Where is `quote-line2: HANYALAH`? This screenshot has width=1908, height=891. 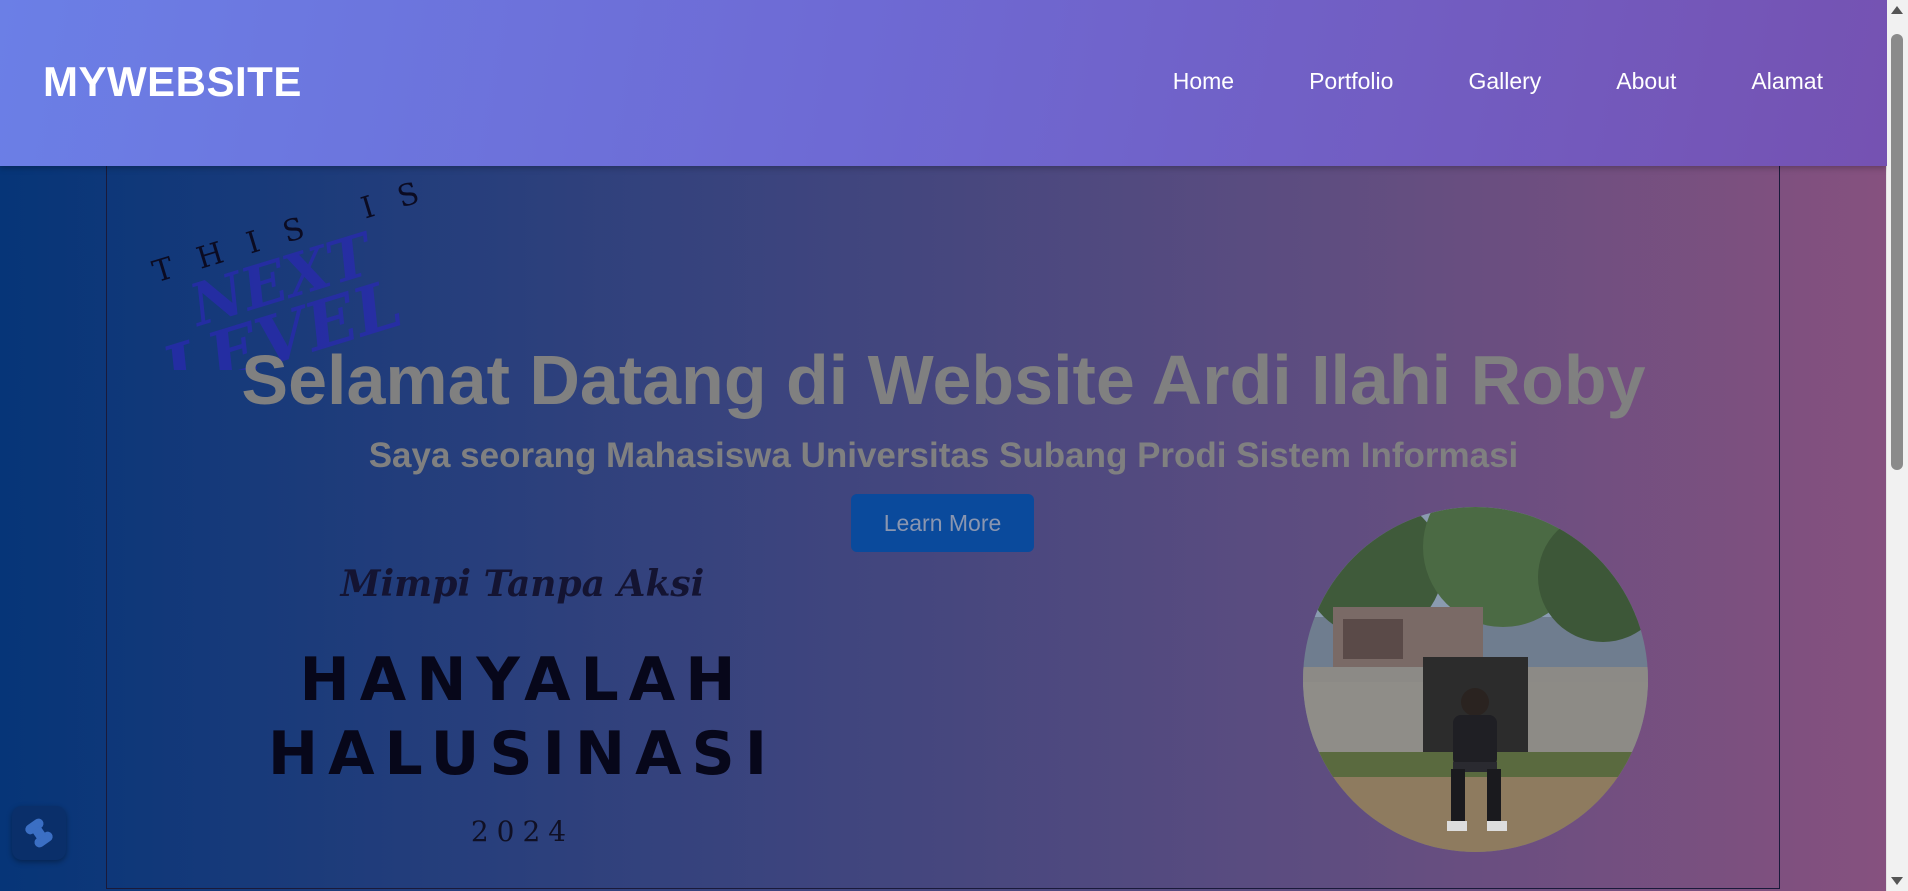
quote-line2: HANYALAH is located at coordinates (522, 680).